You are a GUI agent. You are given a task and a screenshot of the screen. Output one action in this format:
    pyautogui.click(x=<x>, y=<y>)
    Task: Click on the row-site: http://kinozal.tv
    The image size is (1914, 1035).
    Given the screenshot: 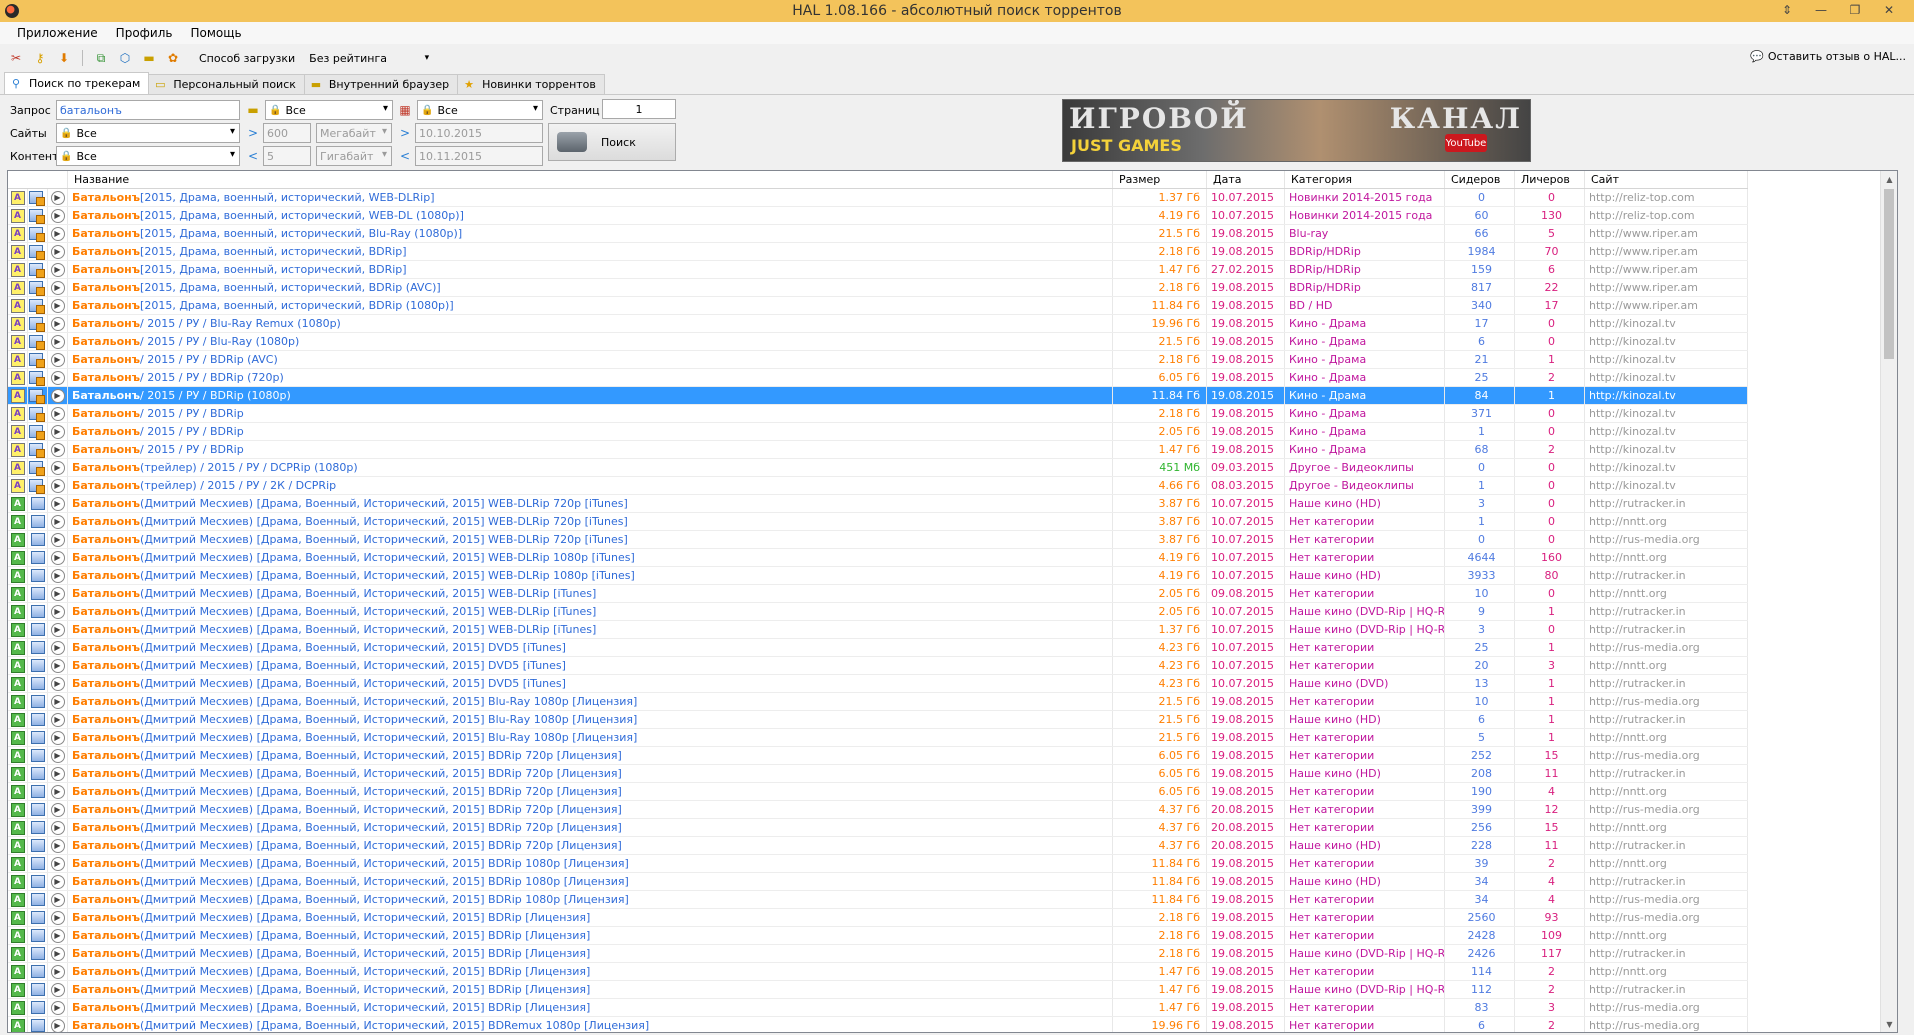 What is the action you would take?
    pyautogui.click(x=1666, y=449)
    